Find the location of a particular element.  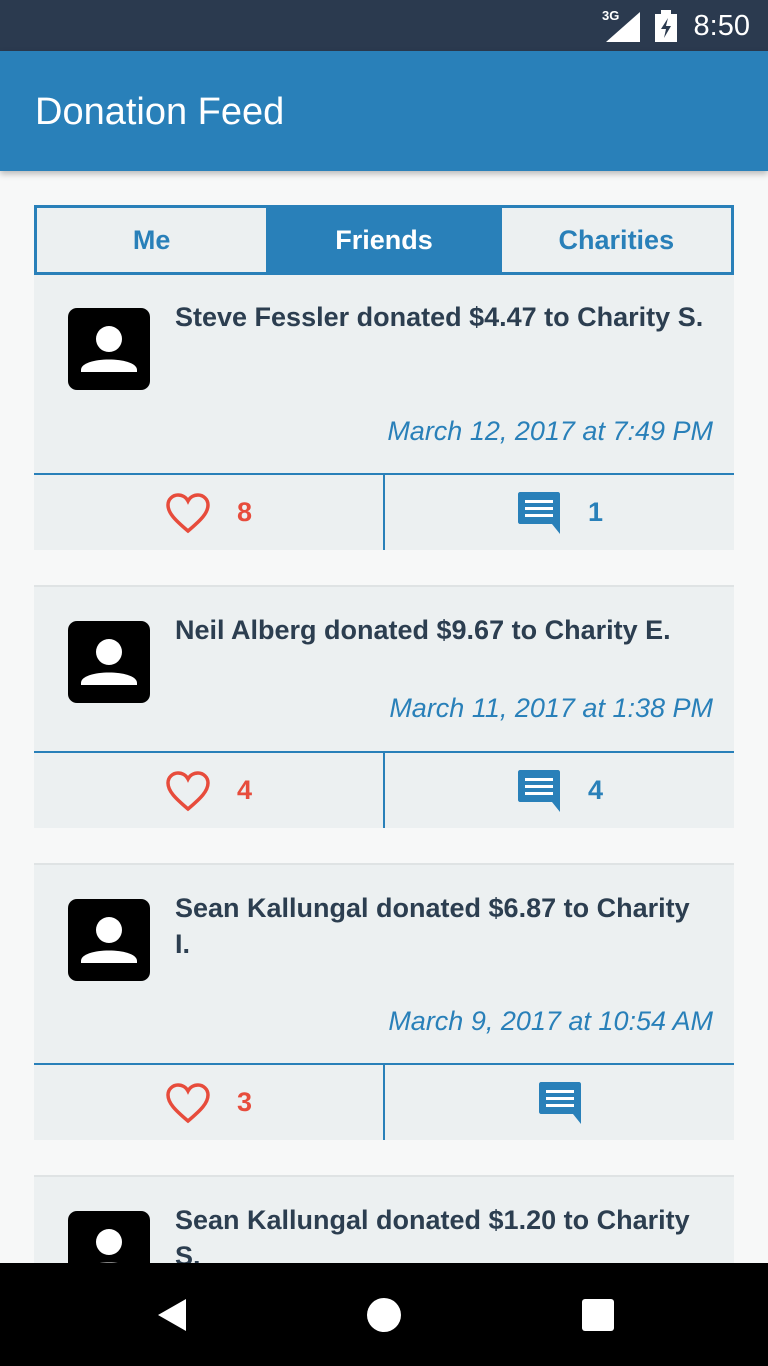

card-actions: 8 1 is located at coordinates (384, 511).